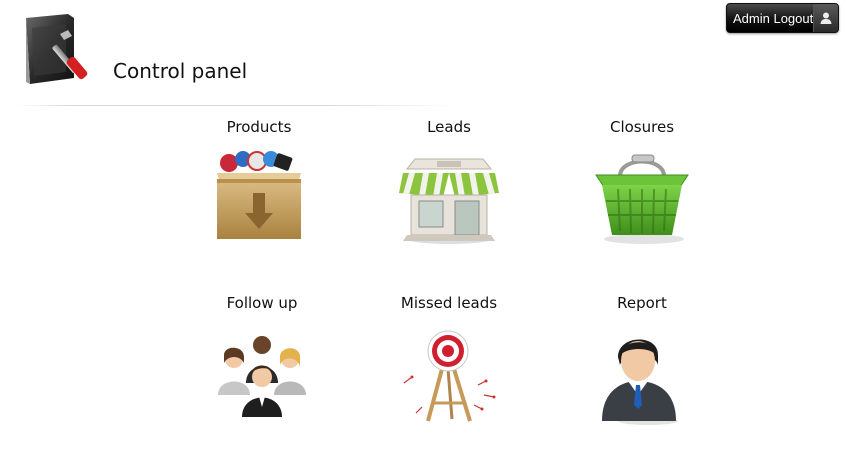 Image resolution: width=858 pixels, height=474 pixels. What do you see at coordinates (449, 127) in the screenshot?
I see `tile-leads-label: Leads` at bounding box center [449, 127].